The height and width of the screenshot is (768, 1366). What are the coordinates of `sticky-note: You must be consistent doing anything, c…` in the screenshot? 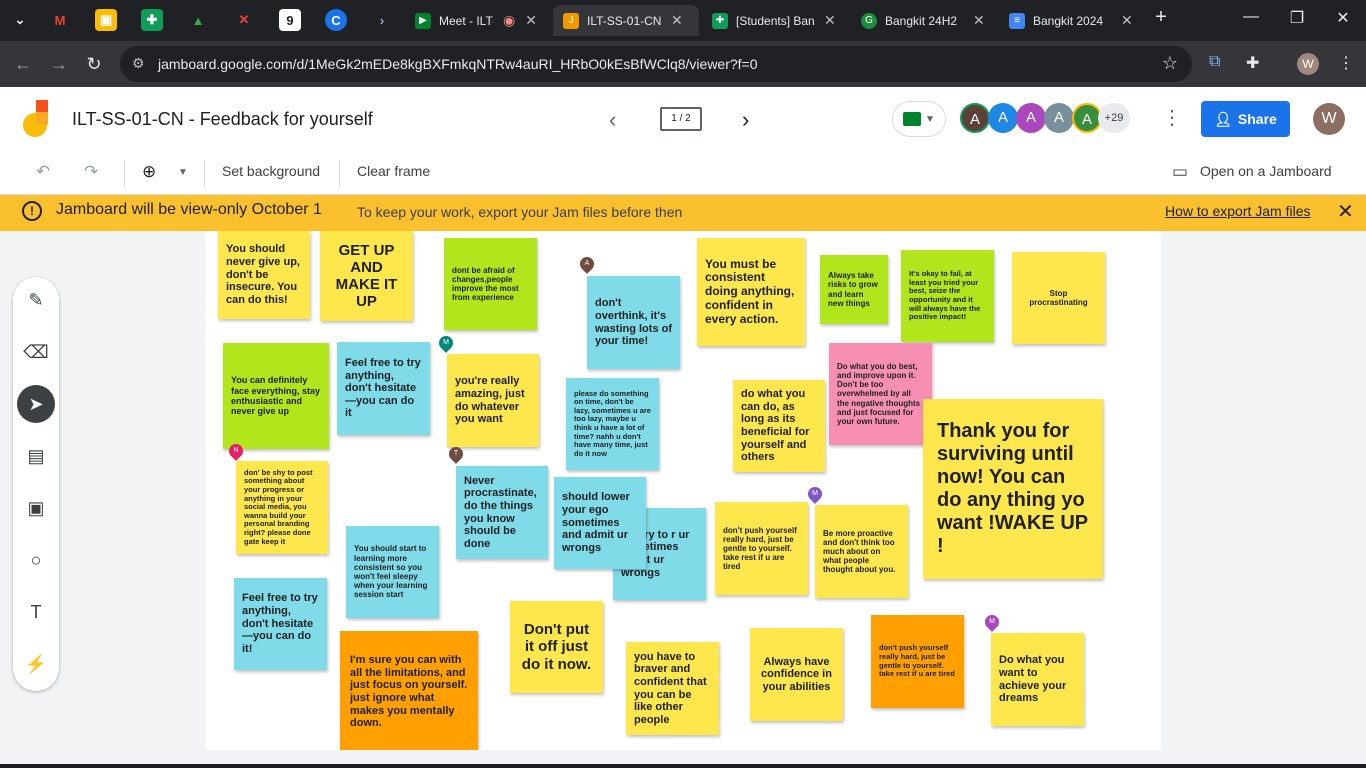 It's located at (751, 292).